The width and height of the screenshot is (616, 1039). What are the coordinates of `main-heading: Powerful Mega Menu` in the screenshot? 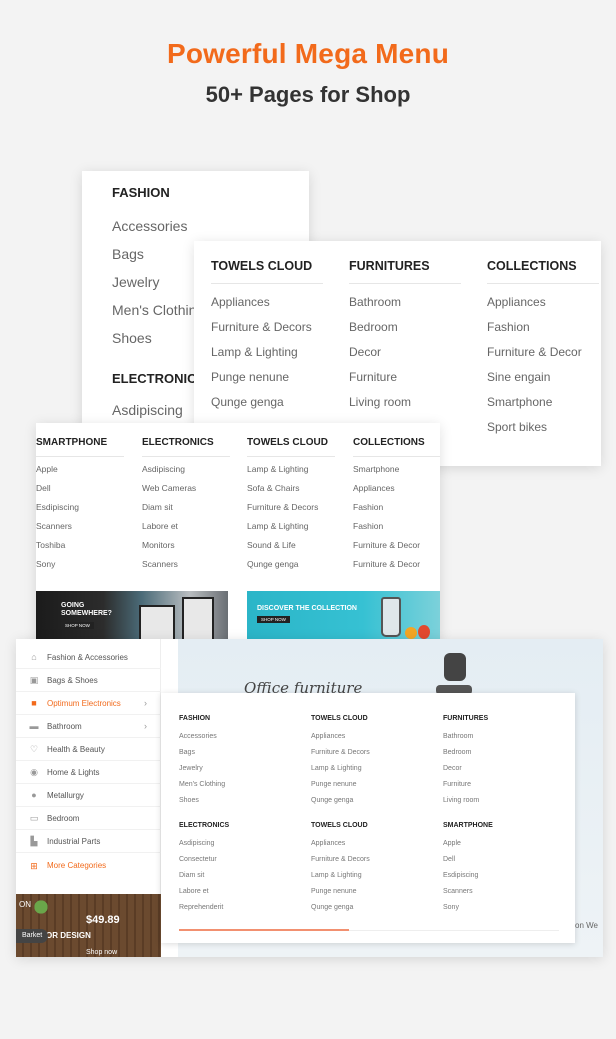 It's located at (308, 53).